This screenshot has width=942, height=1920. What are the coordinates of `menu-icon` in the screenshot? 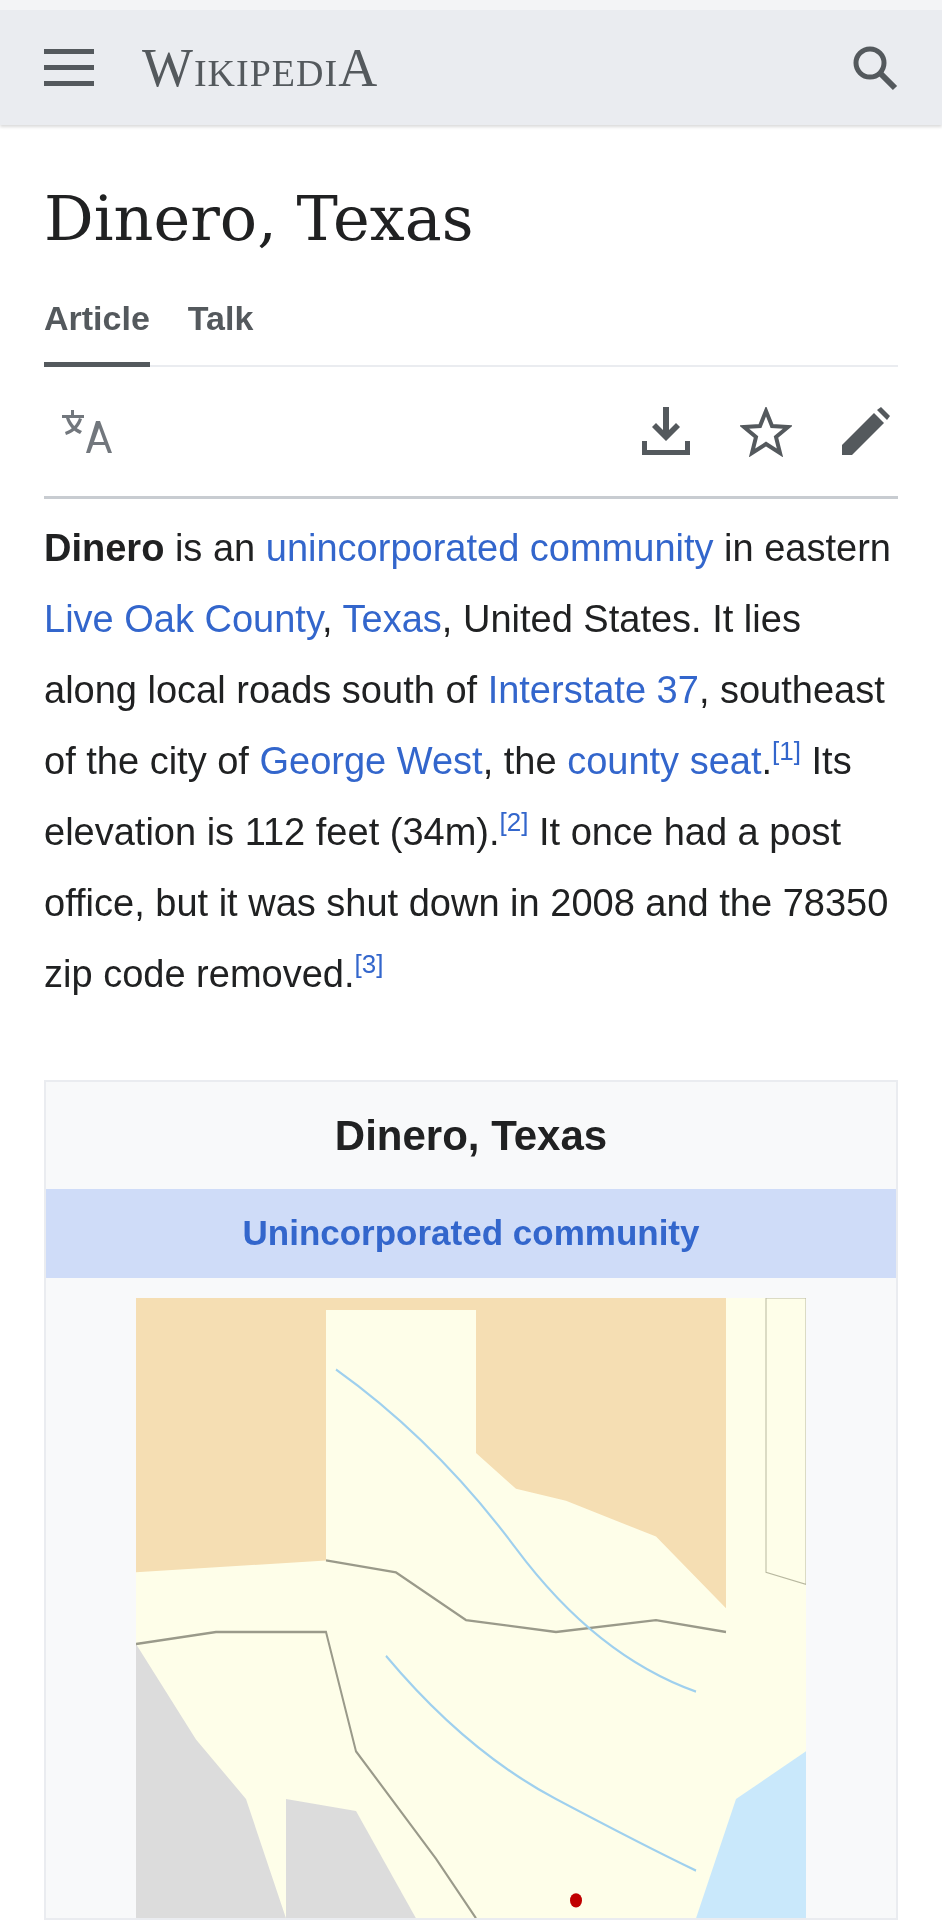 It's located at (69, 67).